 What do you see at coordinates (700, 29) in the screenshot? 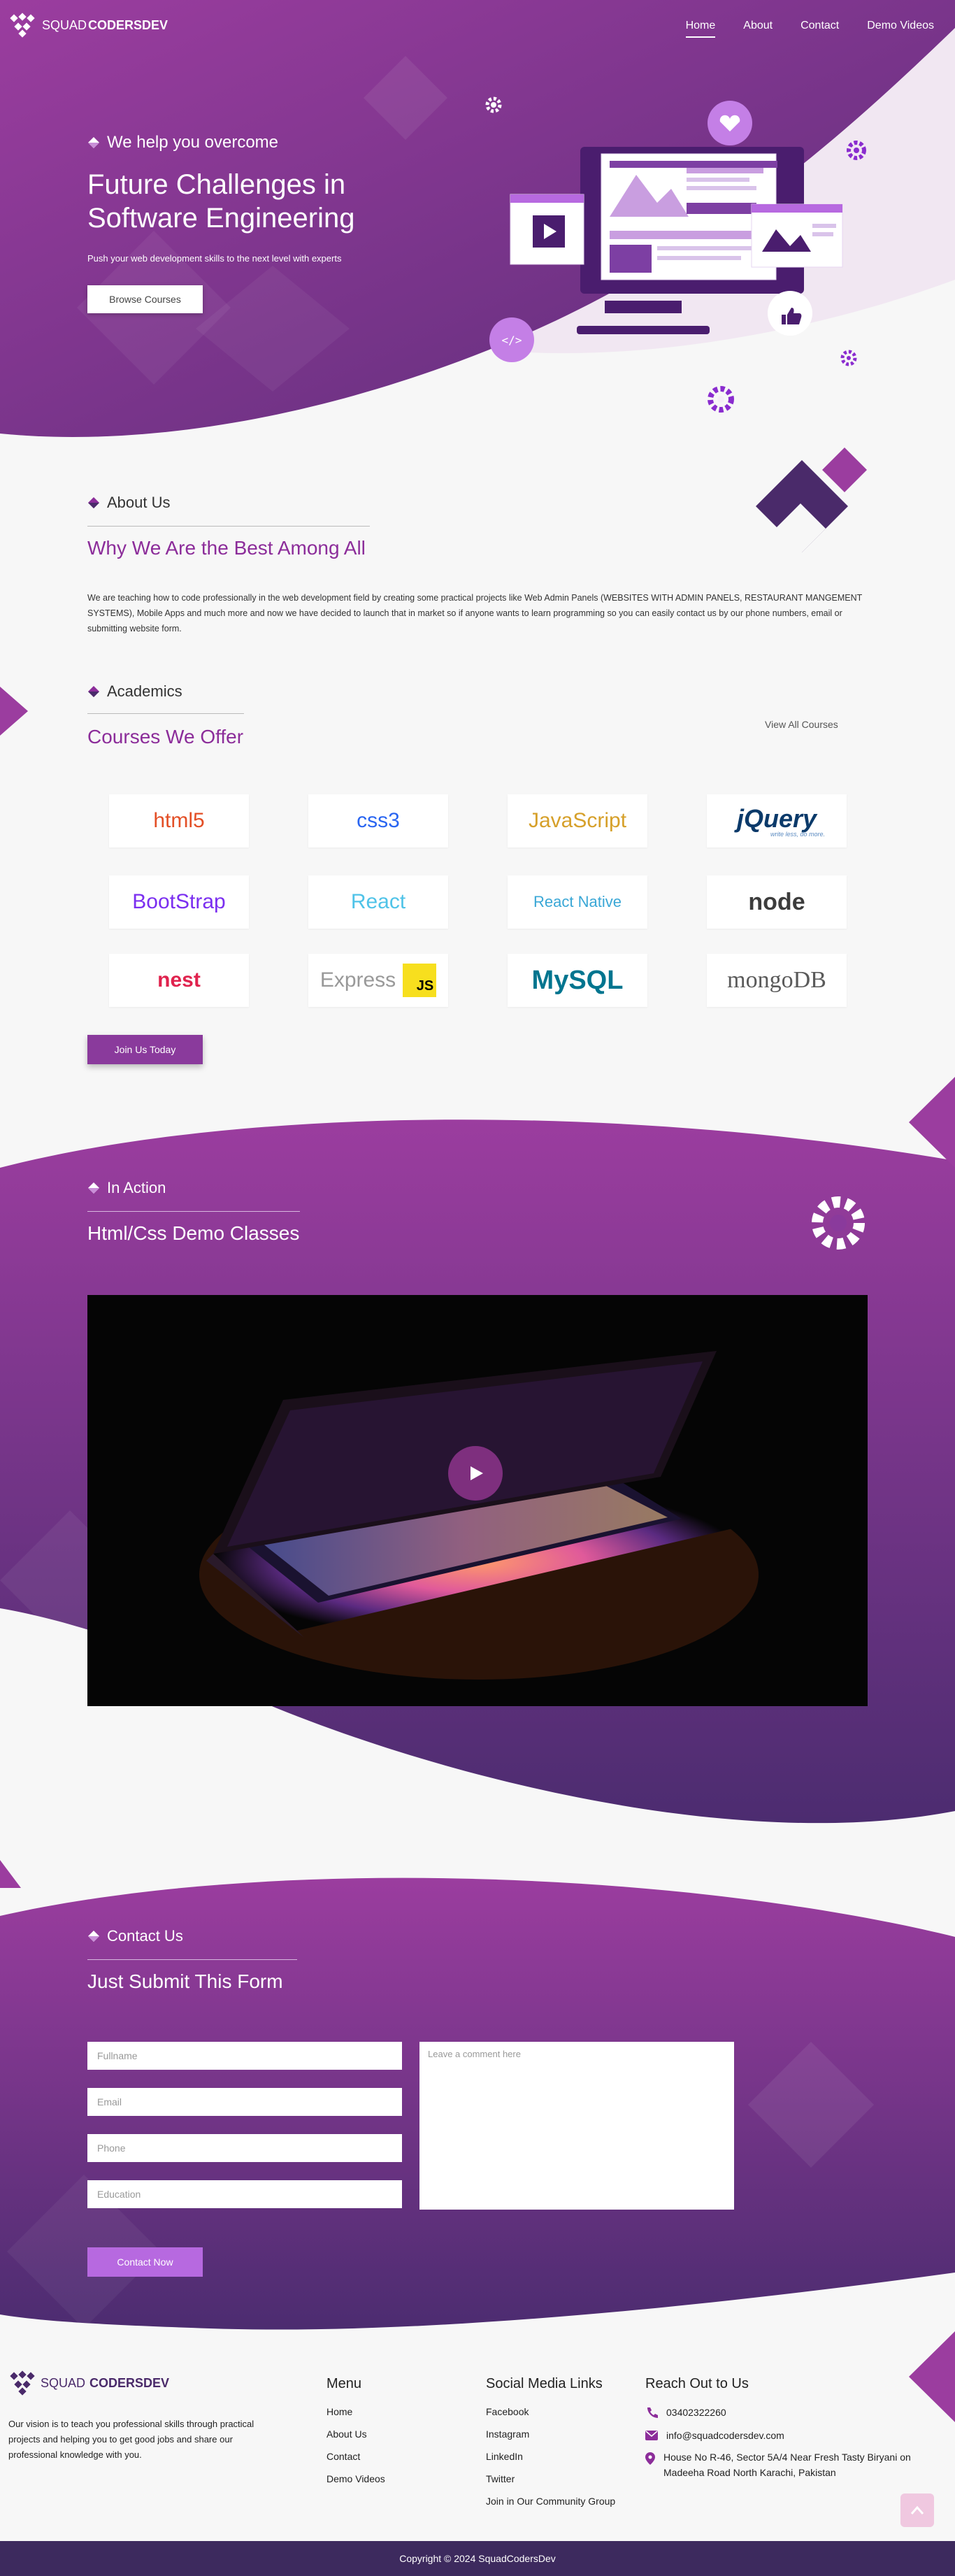
I see `nav-home: Home` at bounding box center [700, 29].